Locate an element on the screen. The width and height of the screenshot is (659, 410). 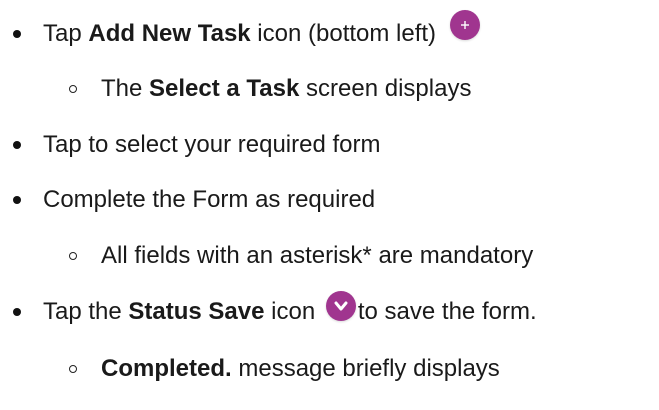
item-text: Complete the Form as required is located at coordinates (209, 199).